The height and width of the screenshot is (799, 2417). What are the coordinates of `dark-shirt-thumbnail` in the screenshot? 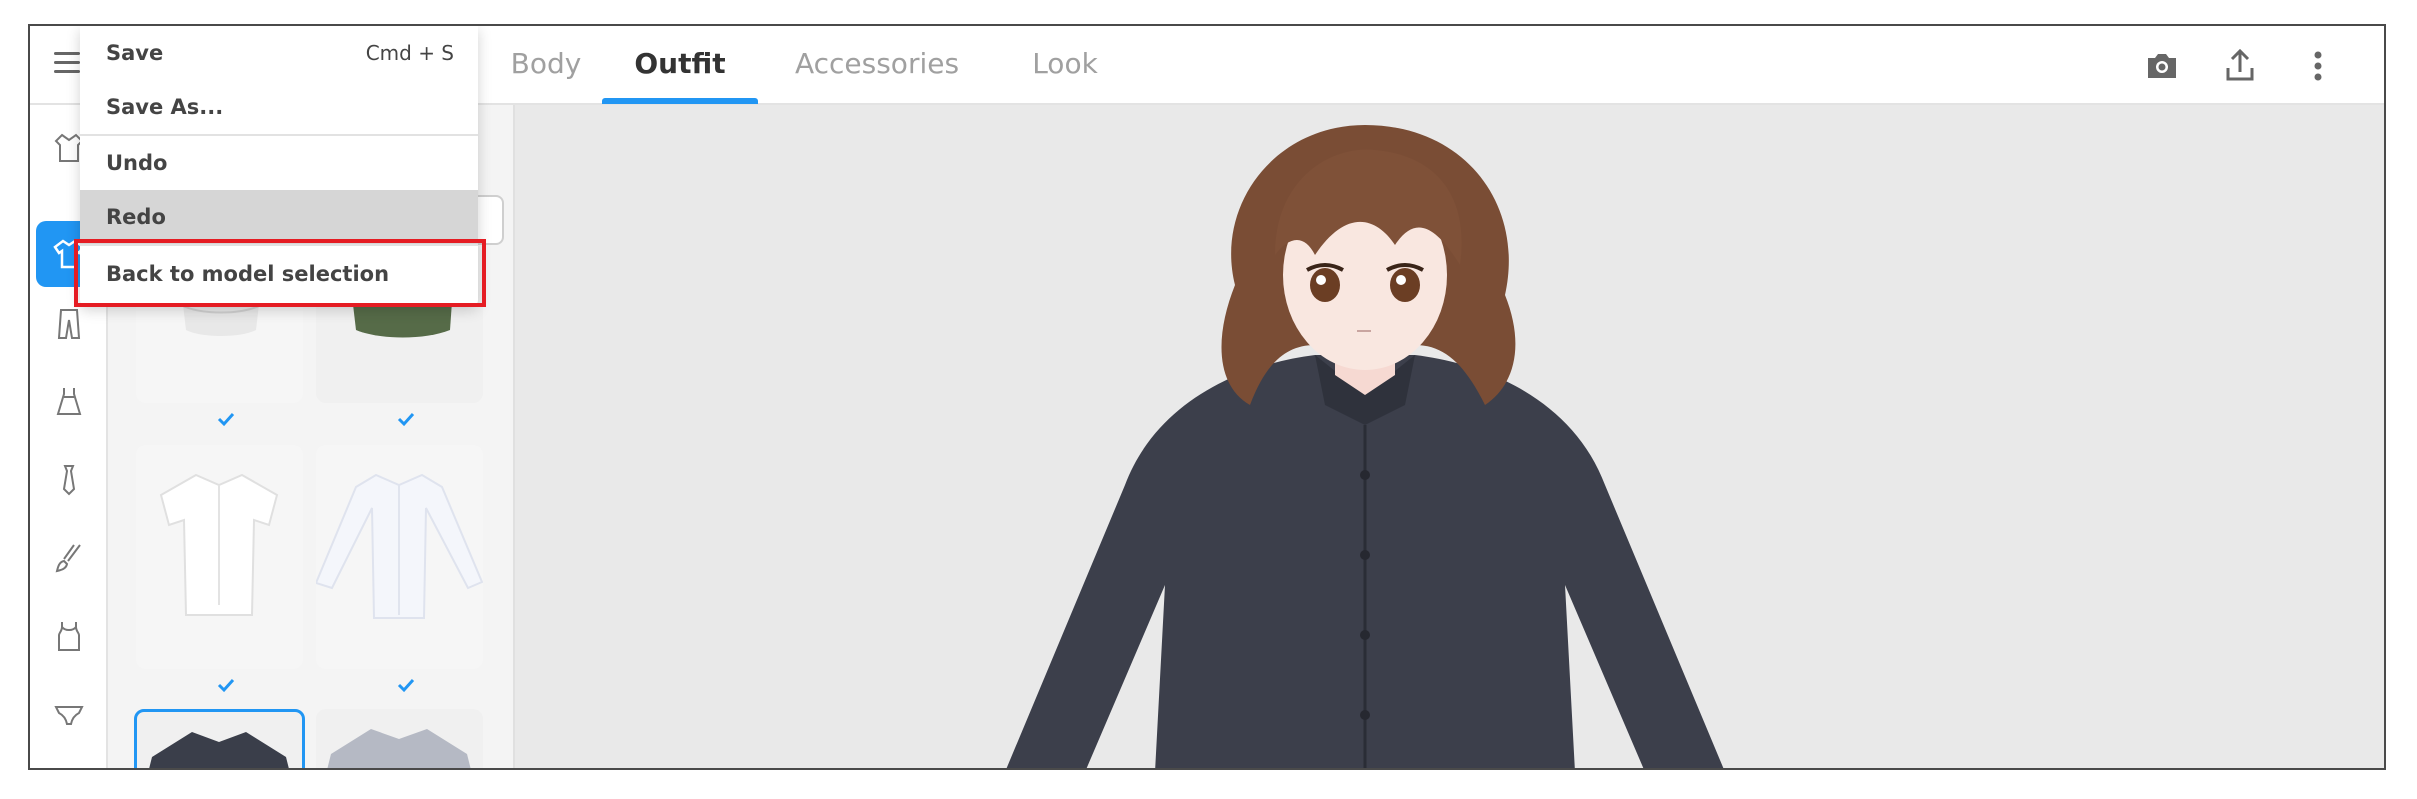 It's located at (219, 750).